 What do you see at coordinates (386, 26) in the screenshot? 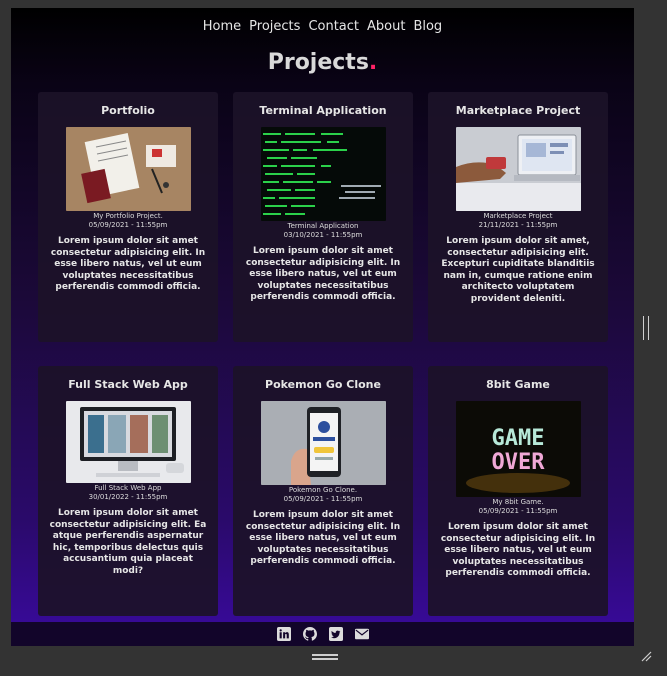
I see `nav-about: About` at bounding box center [386, 26].